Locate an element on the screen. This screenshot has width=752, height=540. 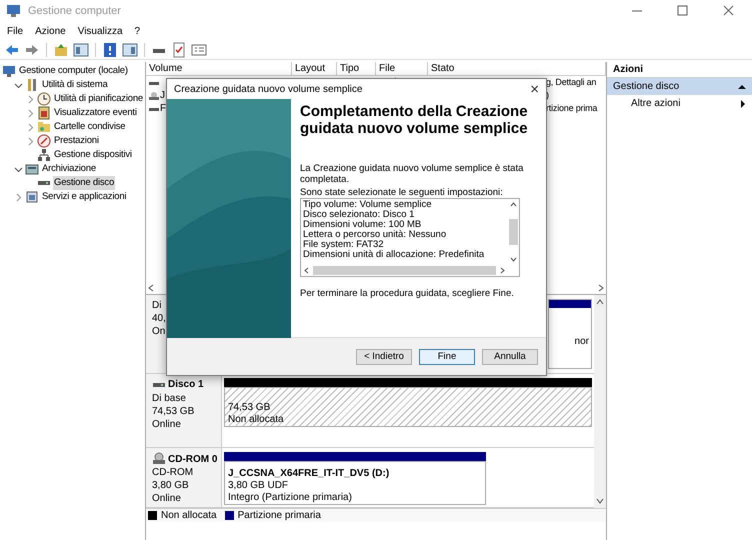
device-tree-icon is located at coordinates (44, 155).